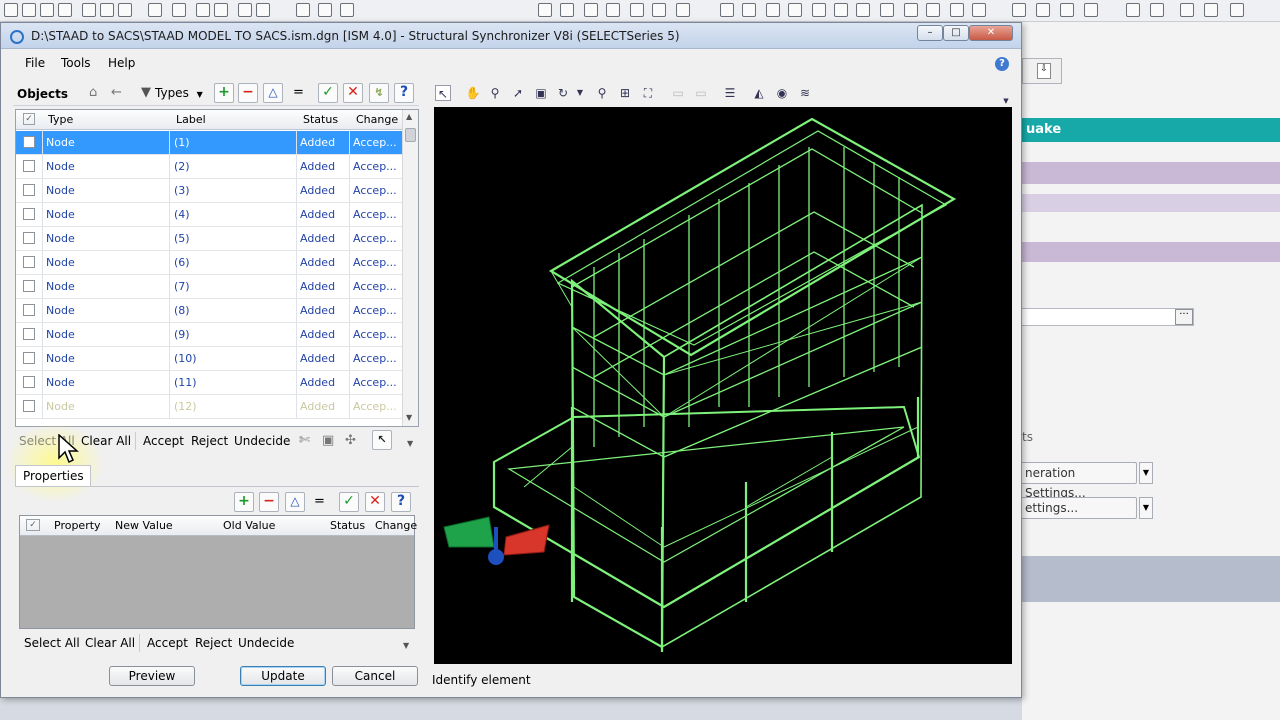 Image resolution: width=1280 pixels, height=720 pixels. Describe the element at coordinates (730, 93) in the screenshot. I see `display-style-icon: ☰` at that location.